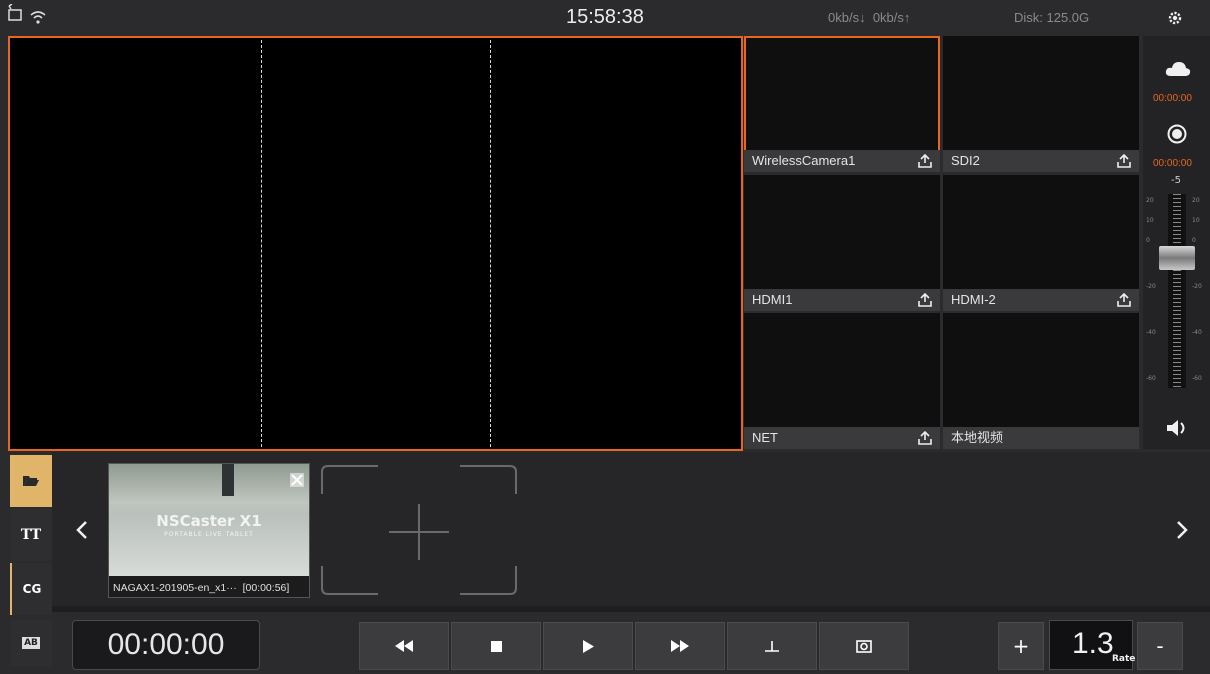 The height and width of the screenshot is (674, 1210). Describe the element at coordinates (166, 645) in the screenshot. I see `playback-timecode: 00:00:00` at that location.